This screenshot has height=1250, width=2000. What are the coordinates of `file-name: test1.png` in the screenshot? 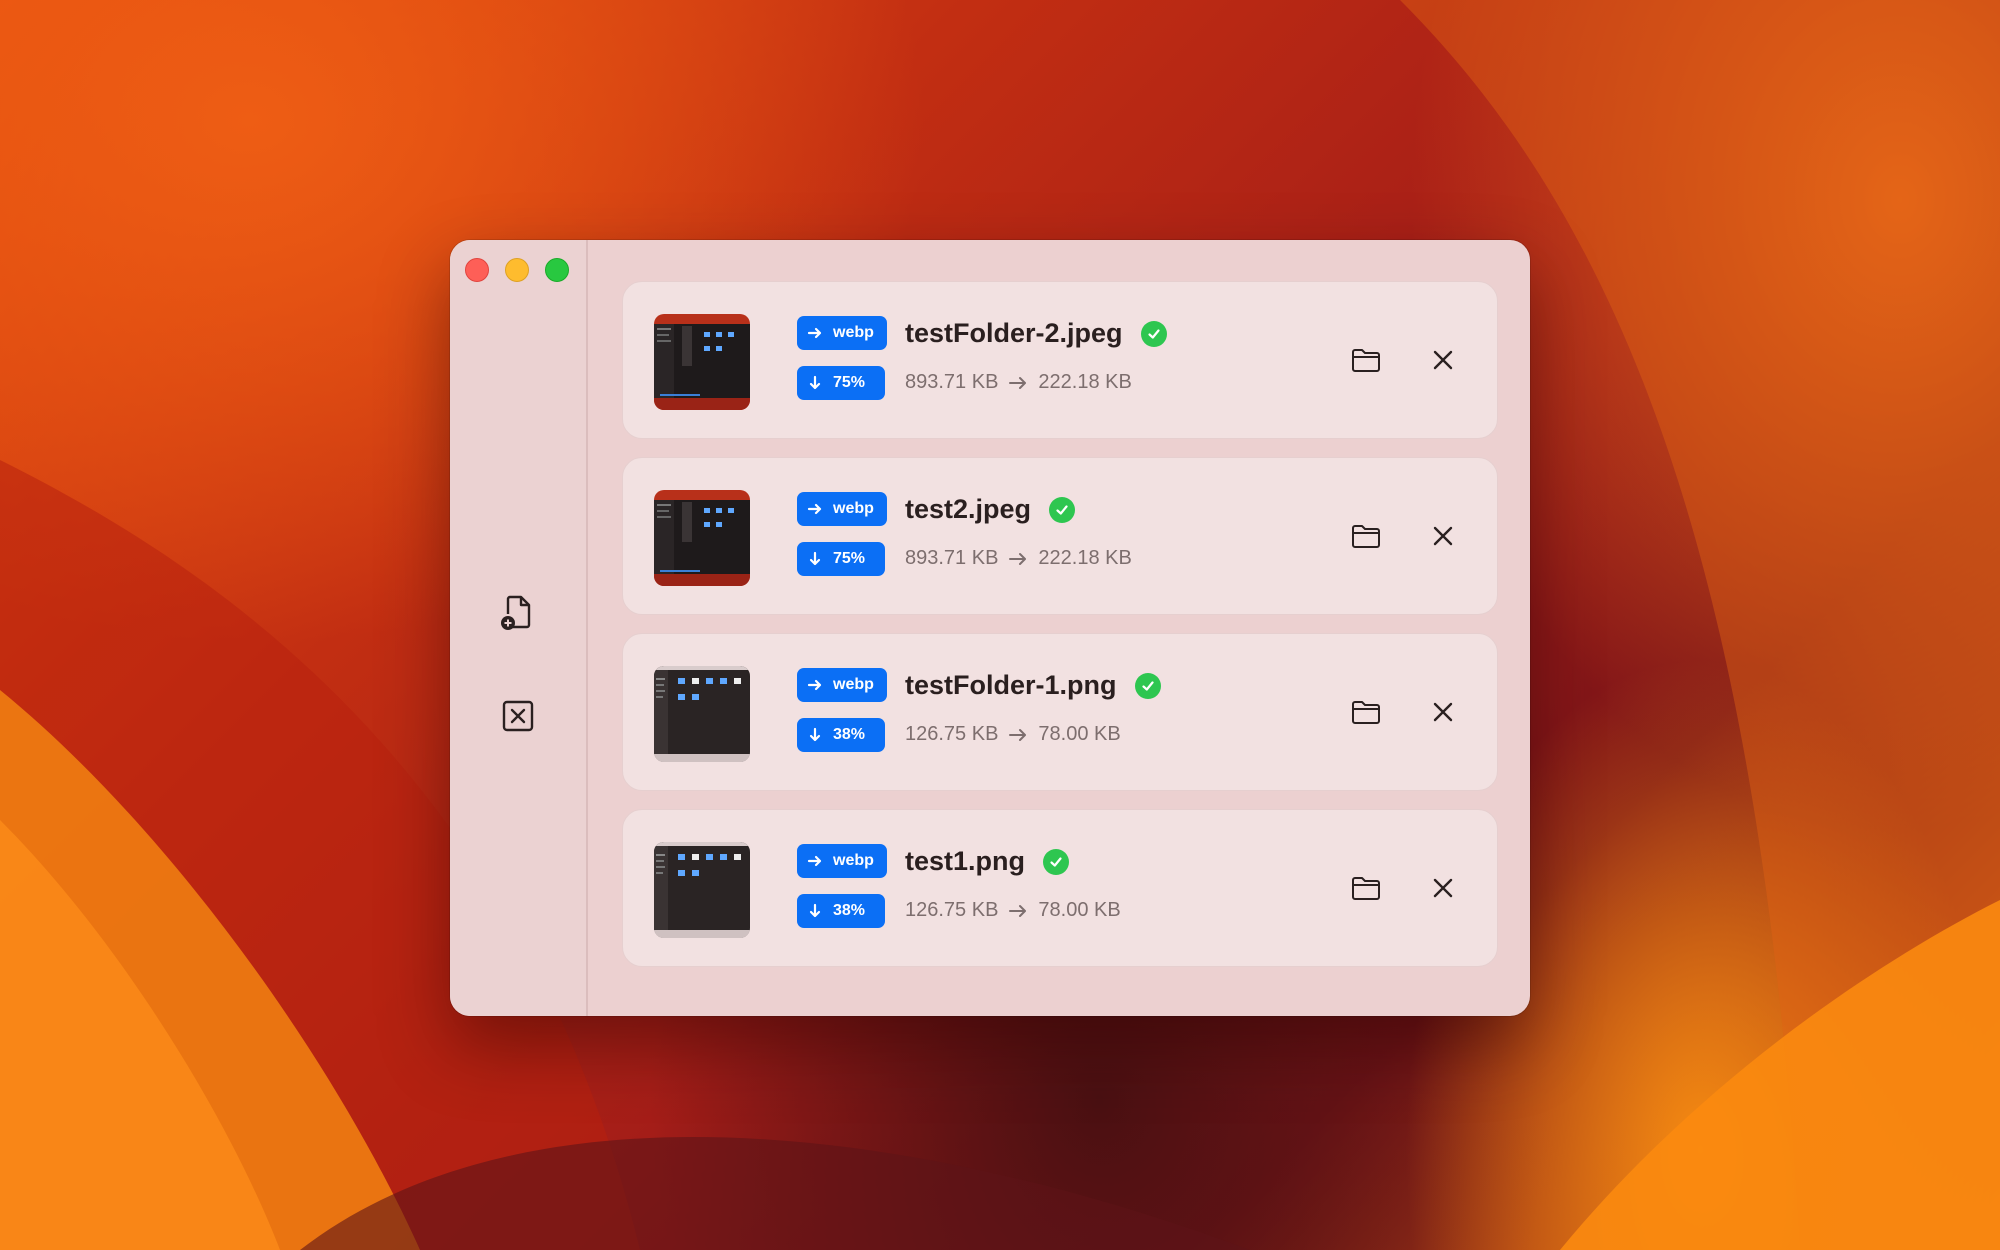 It's located at (987, 861).